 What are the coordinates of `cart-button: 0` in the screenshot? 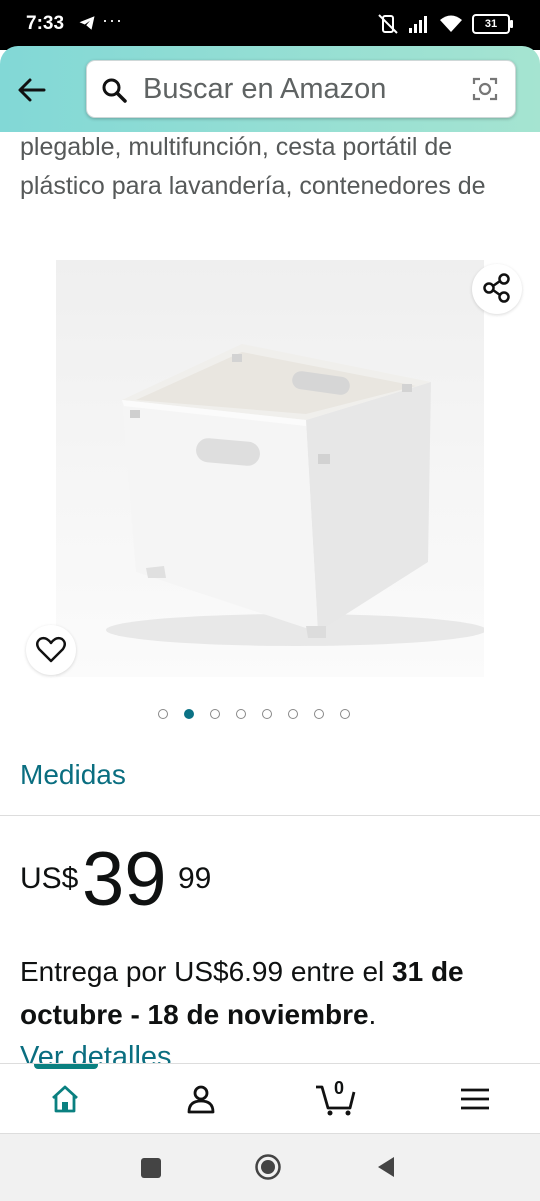 It's located at (336, 1098).